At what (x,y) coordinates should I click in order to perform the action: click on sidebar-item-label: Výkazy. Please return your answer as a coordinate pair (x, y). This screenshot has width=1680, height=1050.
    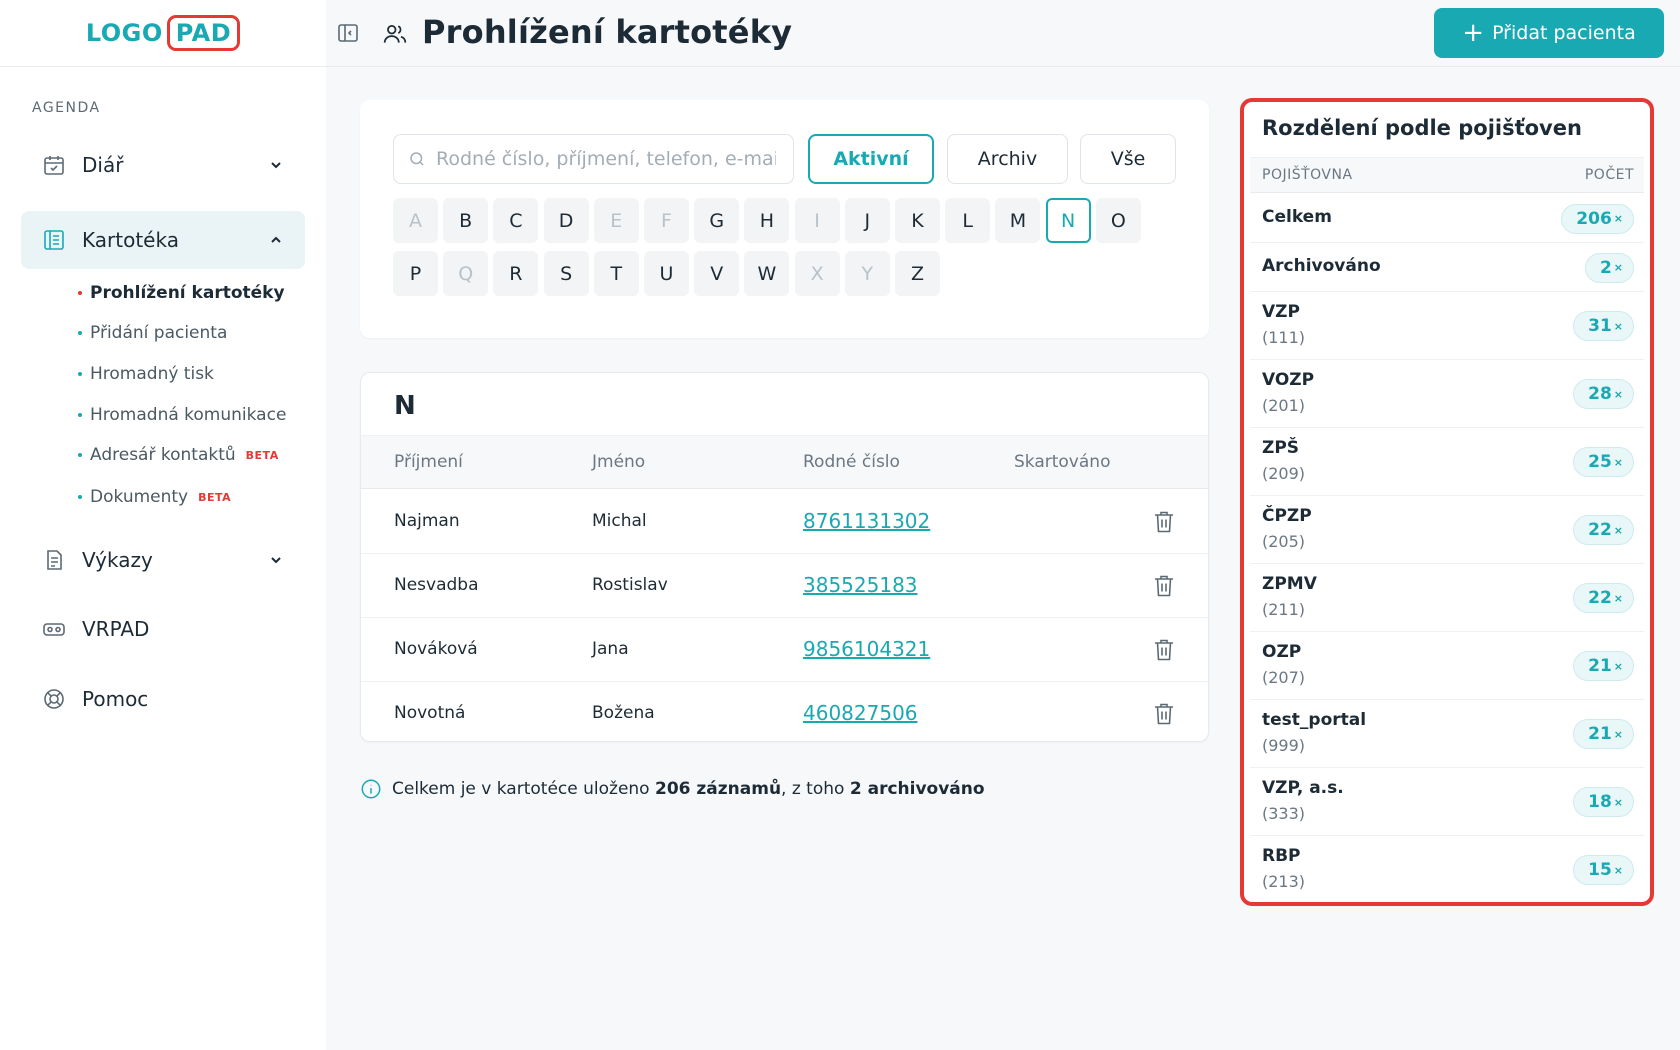
    Looking at the image, I should click on (117, 560).